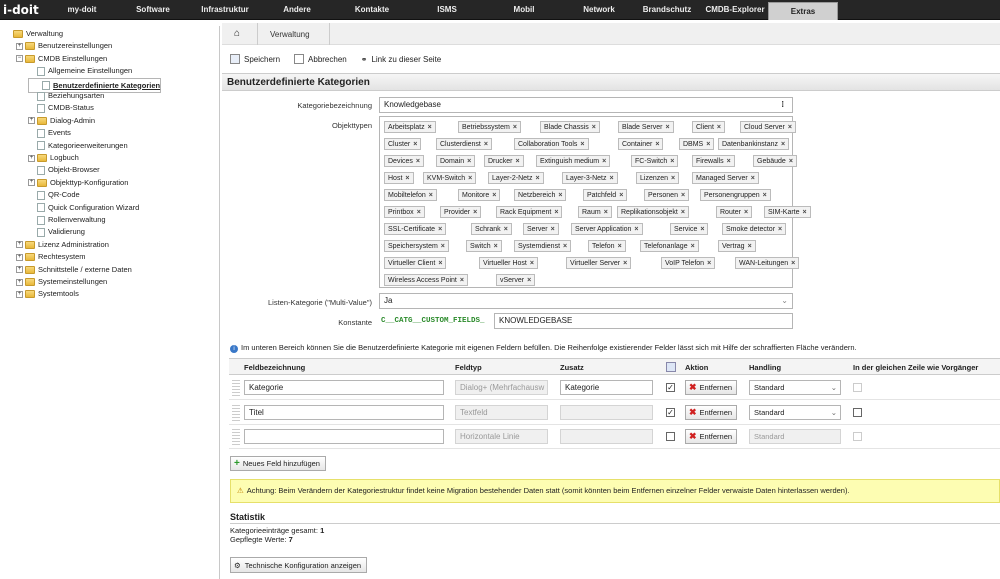 Image resolution: width=1000 pixels, height=579 pixels. What do you see at coordinates (767, 263) in the screenshot?
I see `objecttype-tag: WAN-Leitungen ×` at bounding box center [767, 263].